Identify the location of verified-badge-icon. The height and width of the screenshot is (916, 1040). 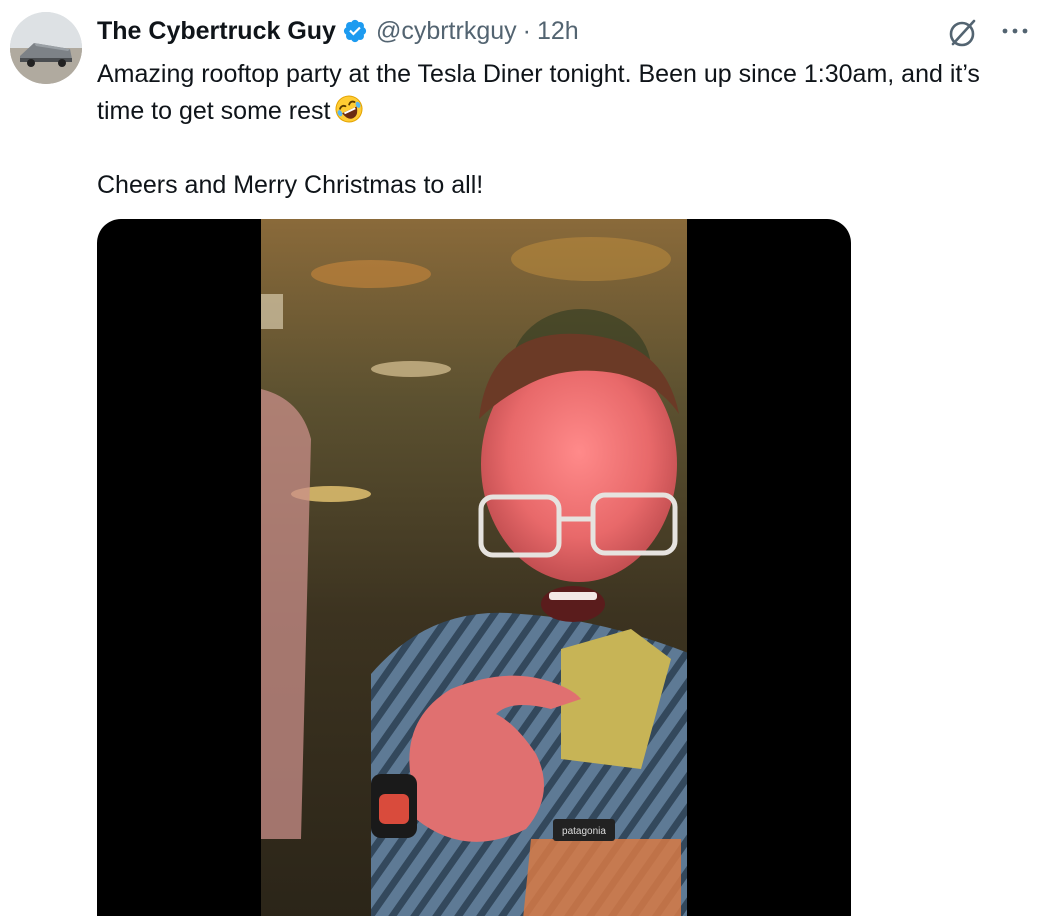
(355, 31).